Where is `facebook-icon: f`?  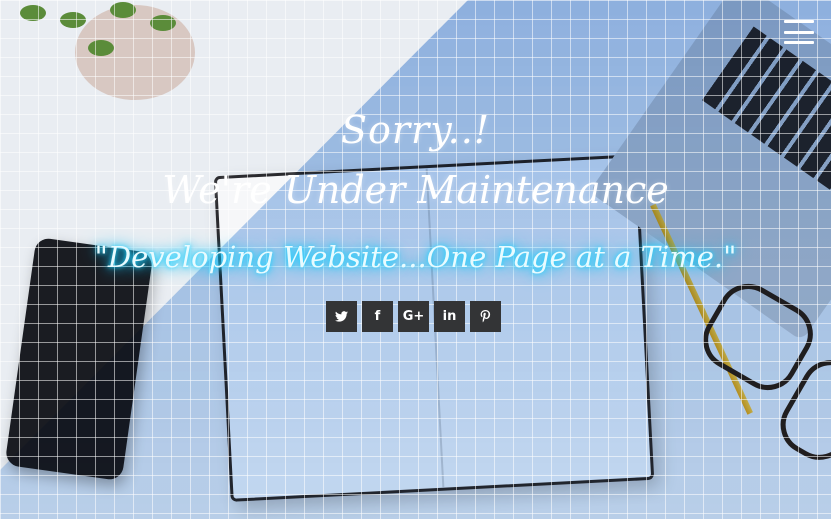 facebook-icon: f is located at coordinates (377, 316).